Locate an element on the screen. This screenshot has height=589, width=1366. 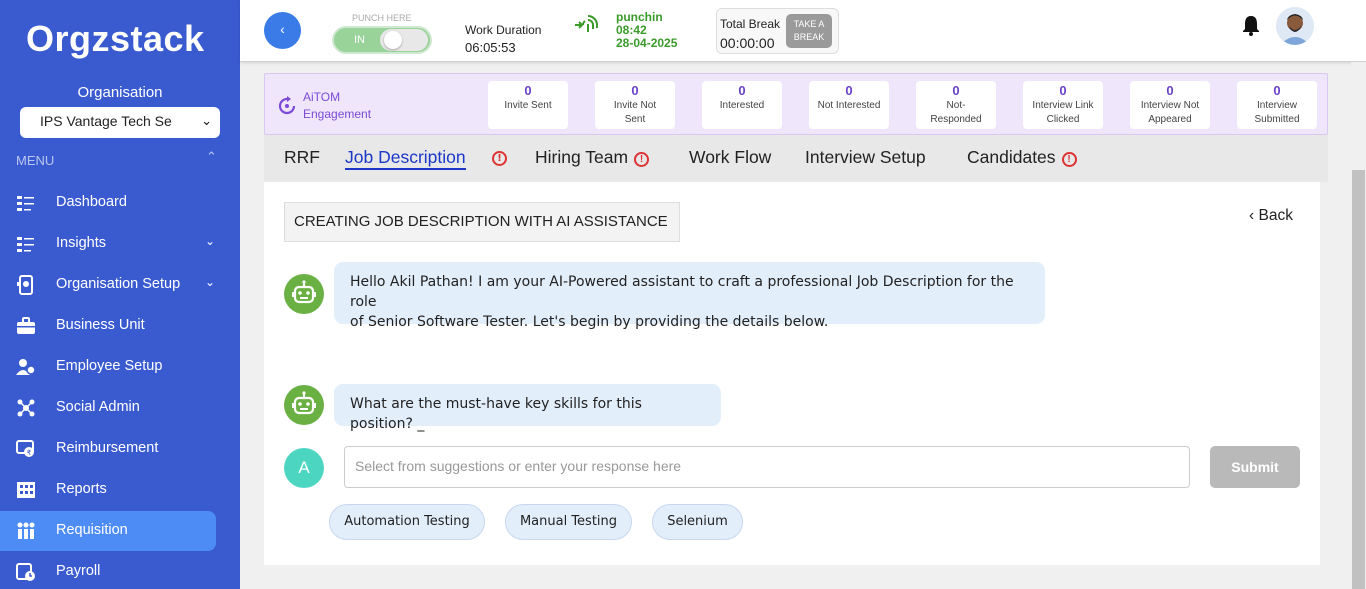
reimbursement-icon: ₹ is located at coordinates (25, 448).